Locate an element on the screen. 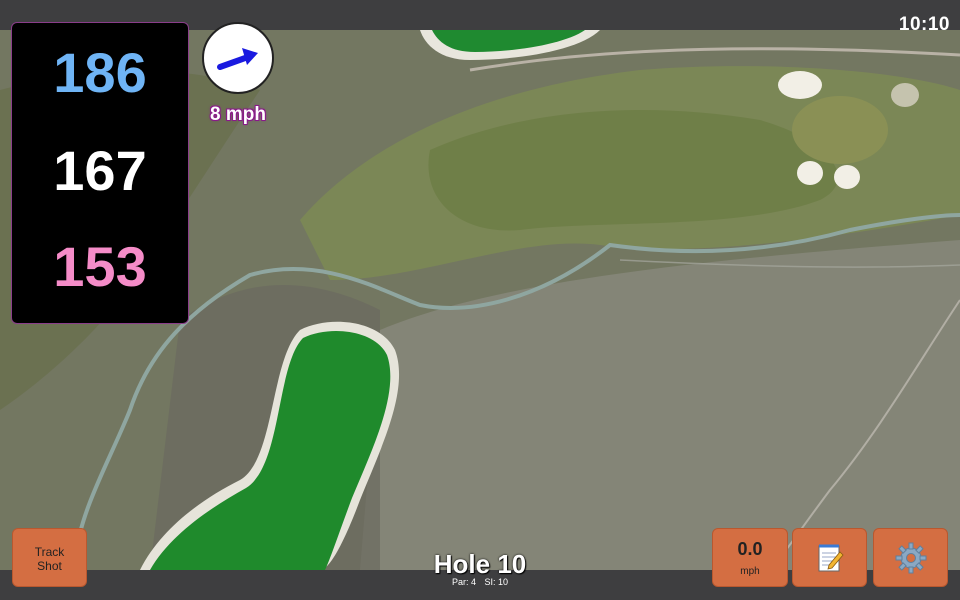 This screenshot has height=600, width=960. speed-value: 0.0 is located at coordinates (750, 549).